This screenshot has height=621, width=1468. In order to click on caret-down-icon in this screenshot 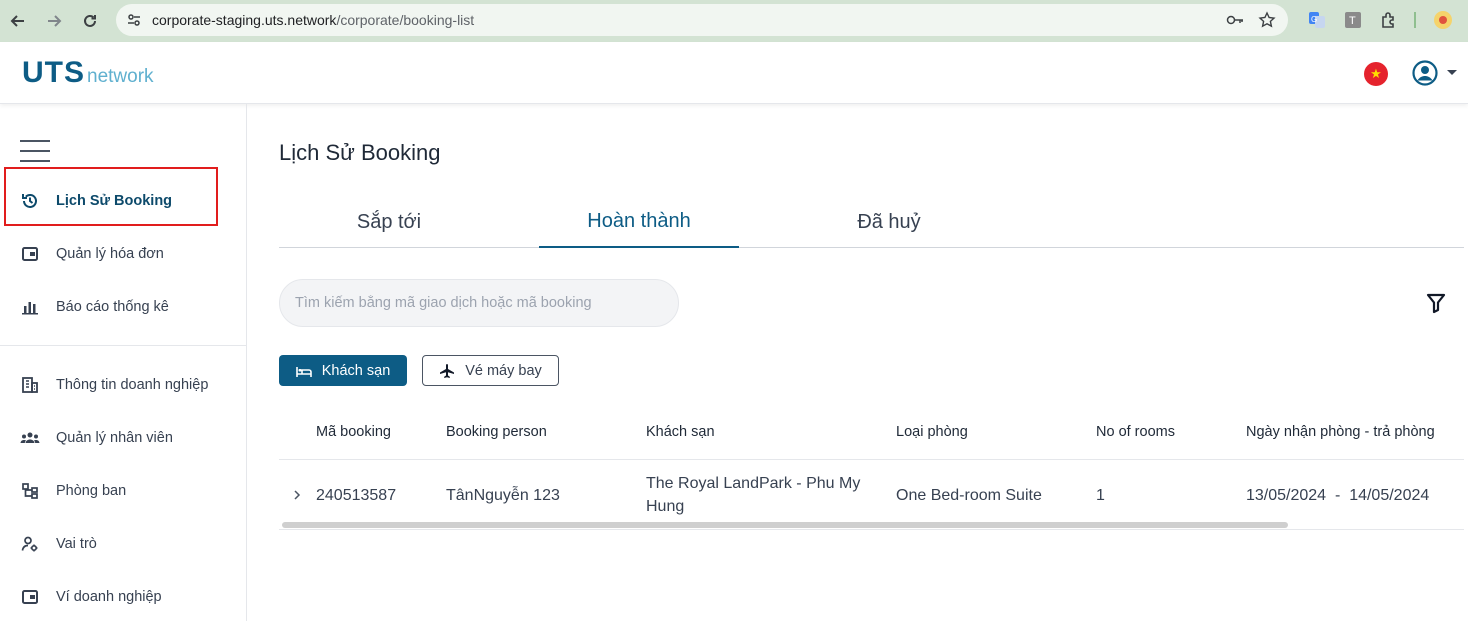, I will do `click(1452, 72)`.